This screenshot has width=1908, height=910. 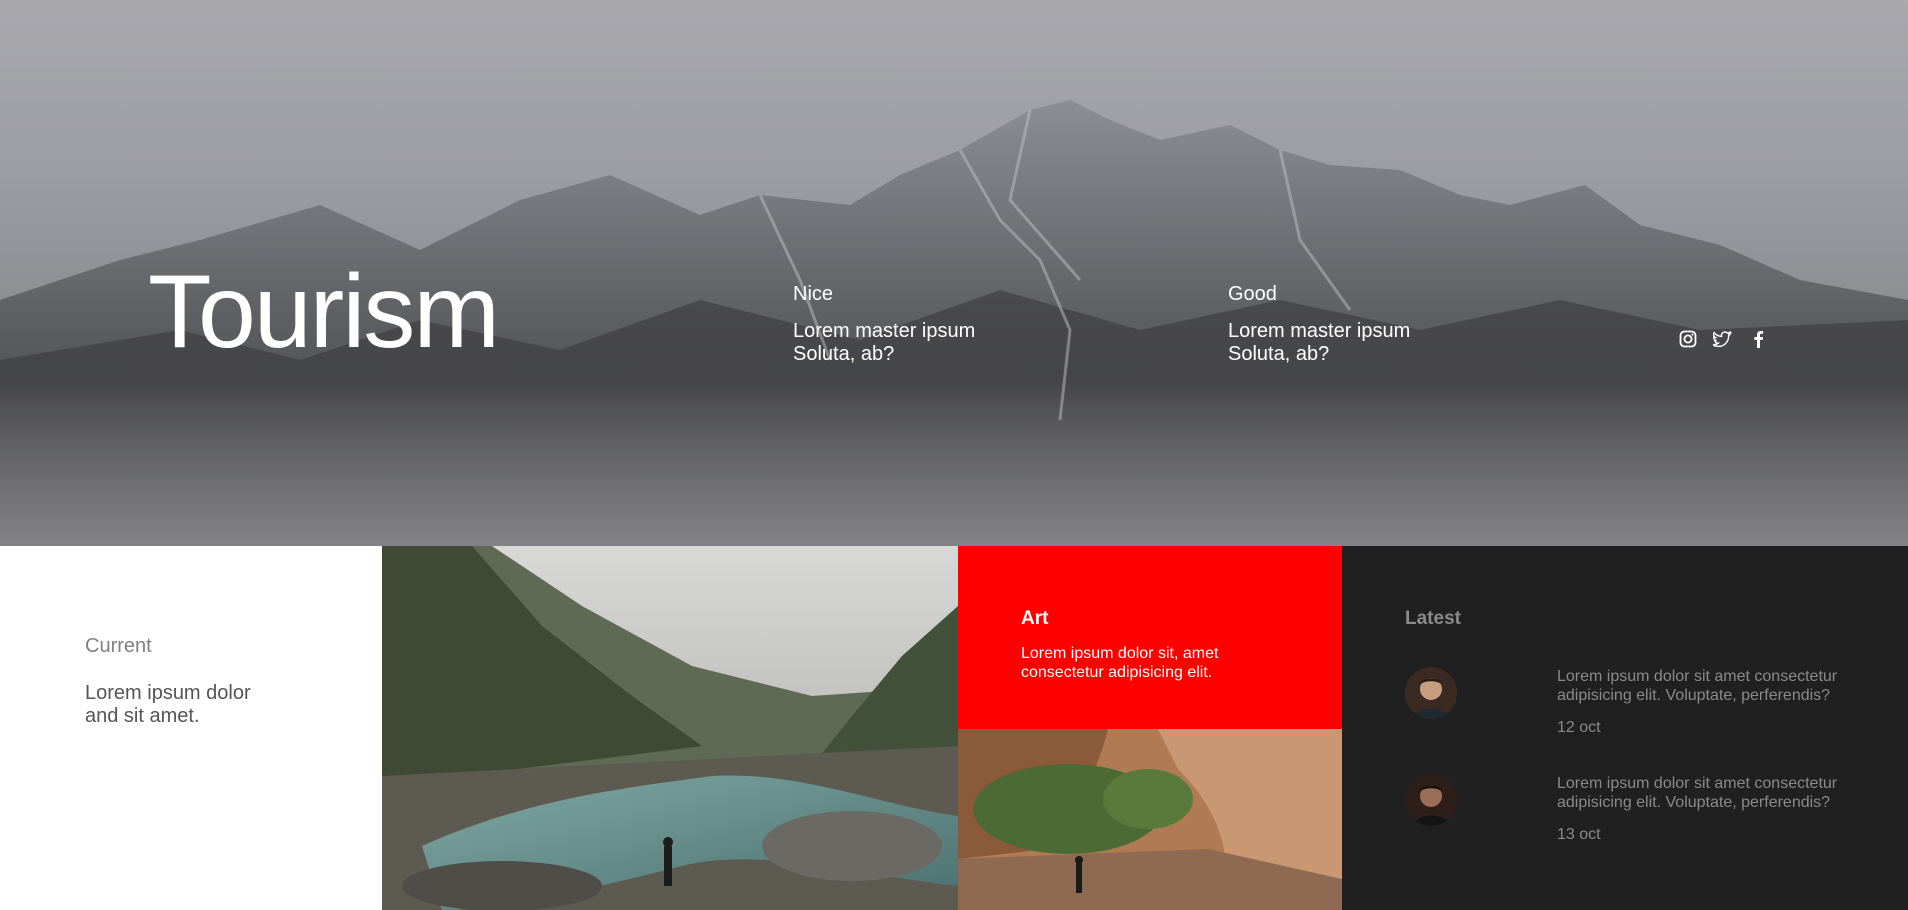 I want to click on twitter-icon, so click(x=1722, y=338).